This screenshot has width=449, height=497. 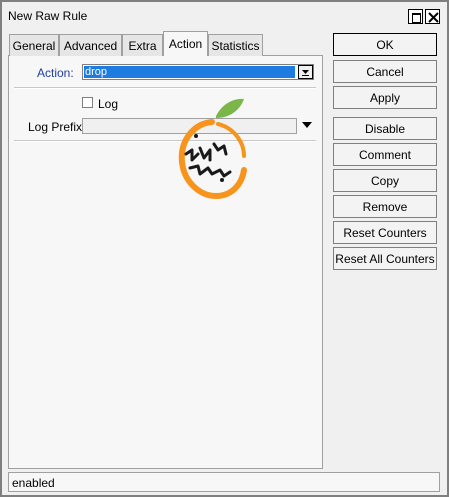 I want to click on title-bar: New Raw Rule, so click(x=224, y=15).